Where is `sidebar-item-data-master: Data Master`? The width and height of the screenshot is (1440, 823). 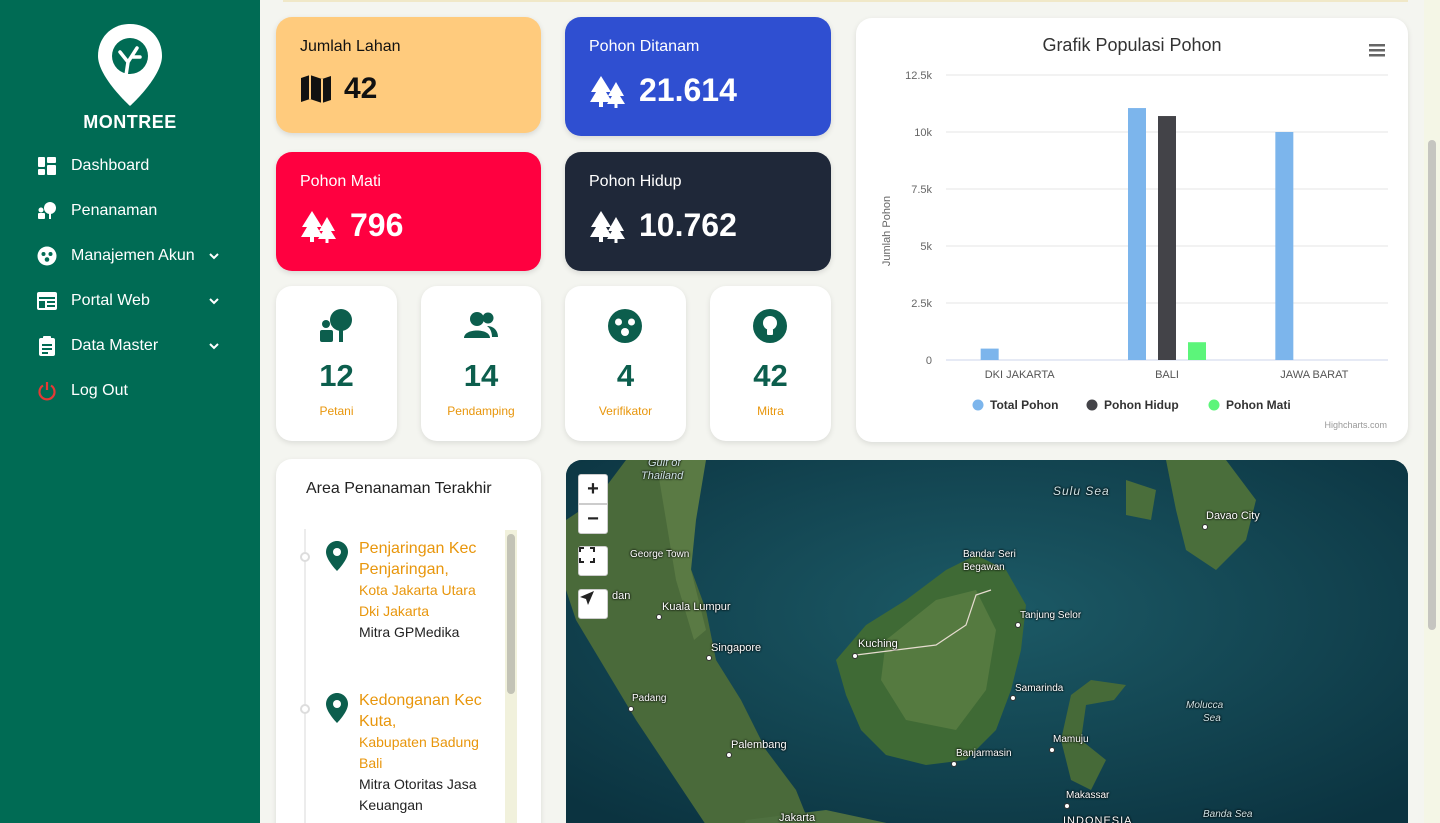
sidebar-item-data-master: Data Master is located at coordinates (130, 345).